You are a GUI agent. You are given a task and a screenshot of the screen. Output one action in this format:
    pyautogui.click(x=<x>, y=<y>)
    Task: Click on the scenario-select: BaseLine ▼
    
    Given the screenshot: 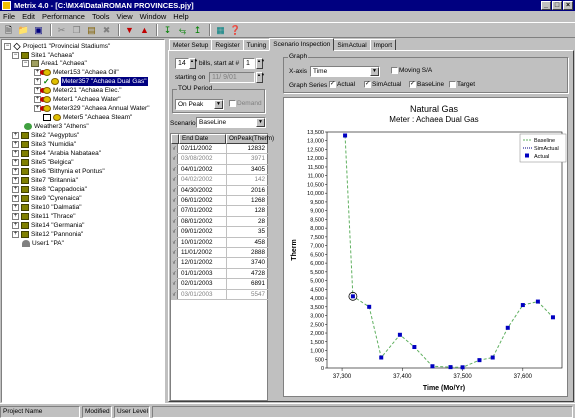 What is the action you would take?
    pyautogui.click(x=231, y=122)
    